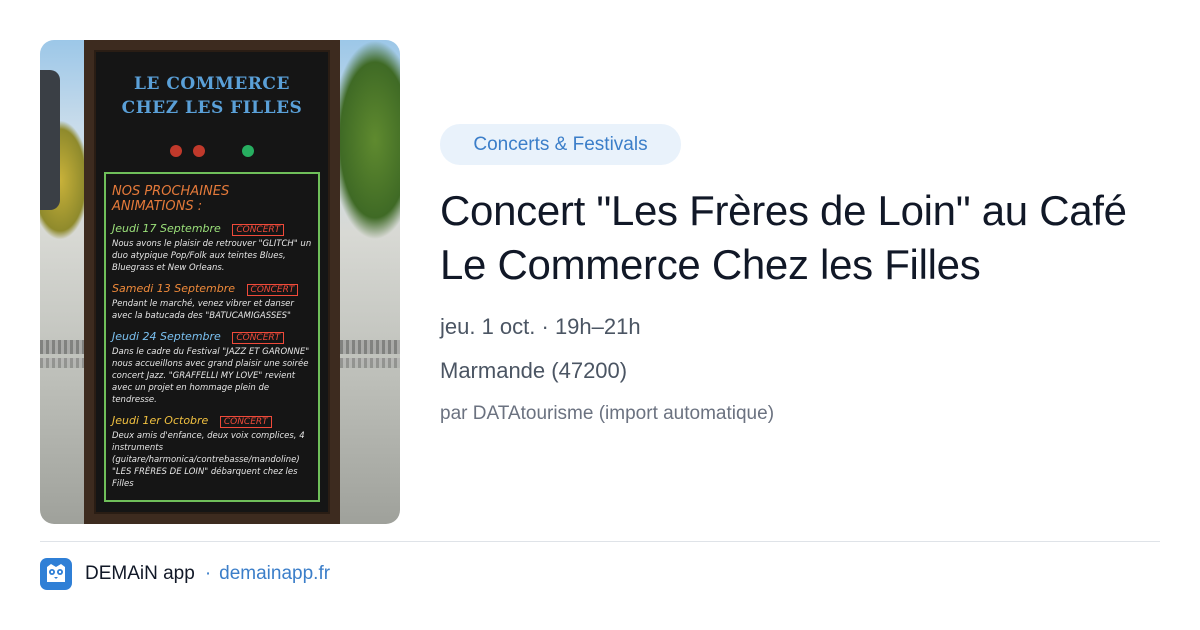 The height and width of the screenshot is (630, 1200). Describe the element at coordinates (166, 228) in the screenshot. I see `board-event-date: Jeudi 17 Septembre` at that location.